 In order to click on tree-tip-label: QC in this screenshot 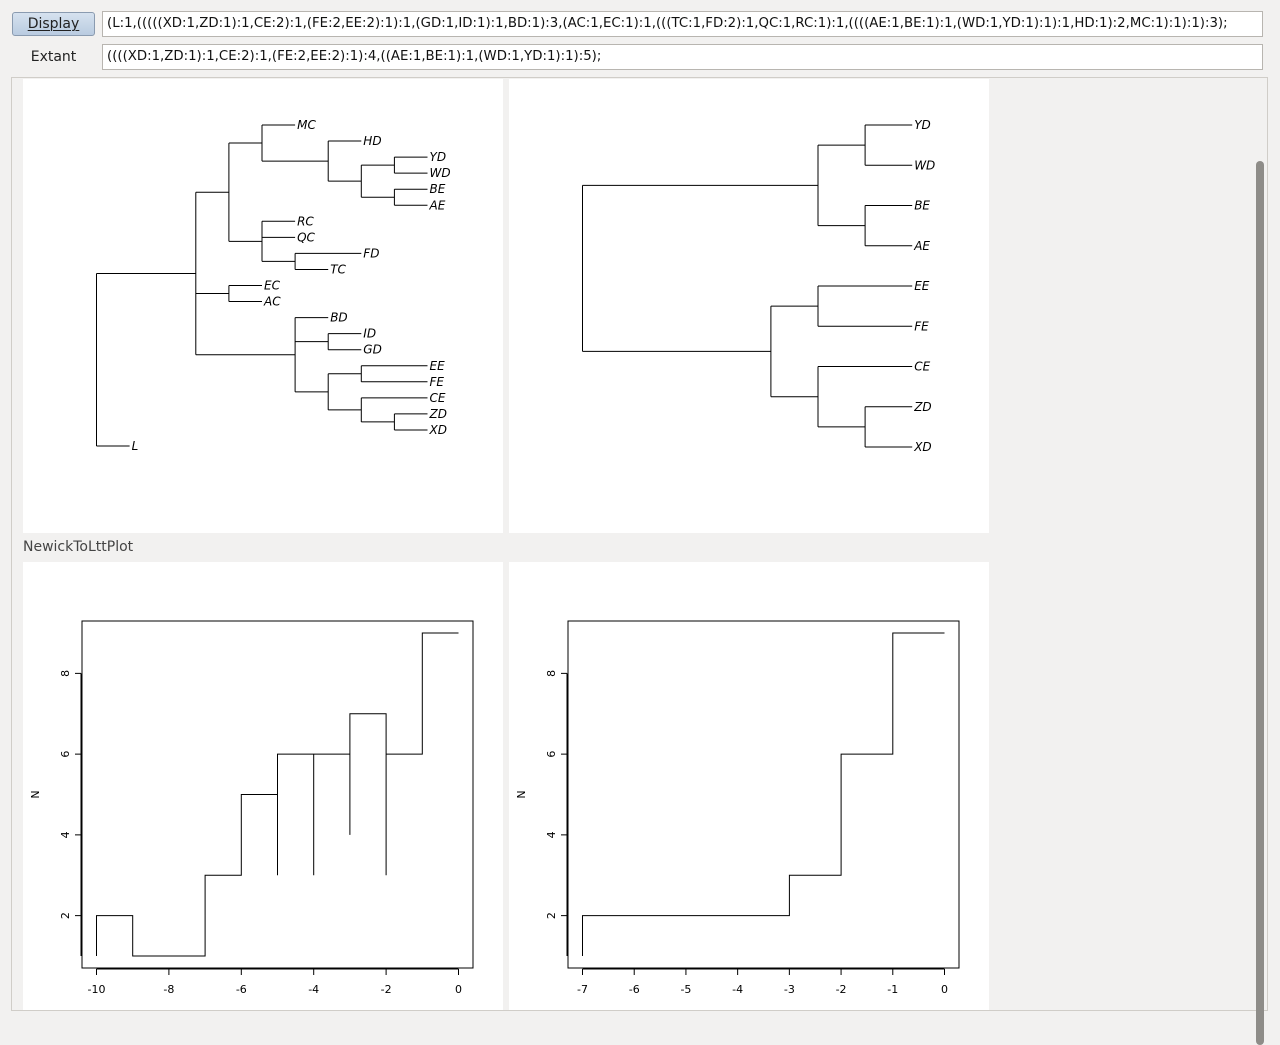, I will do `click(306, 237)`.